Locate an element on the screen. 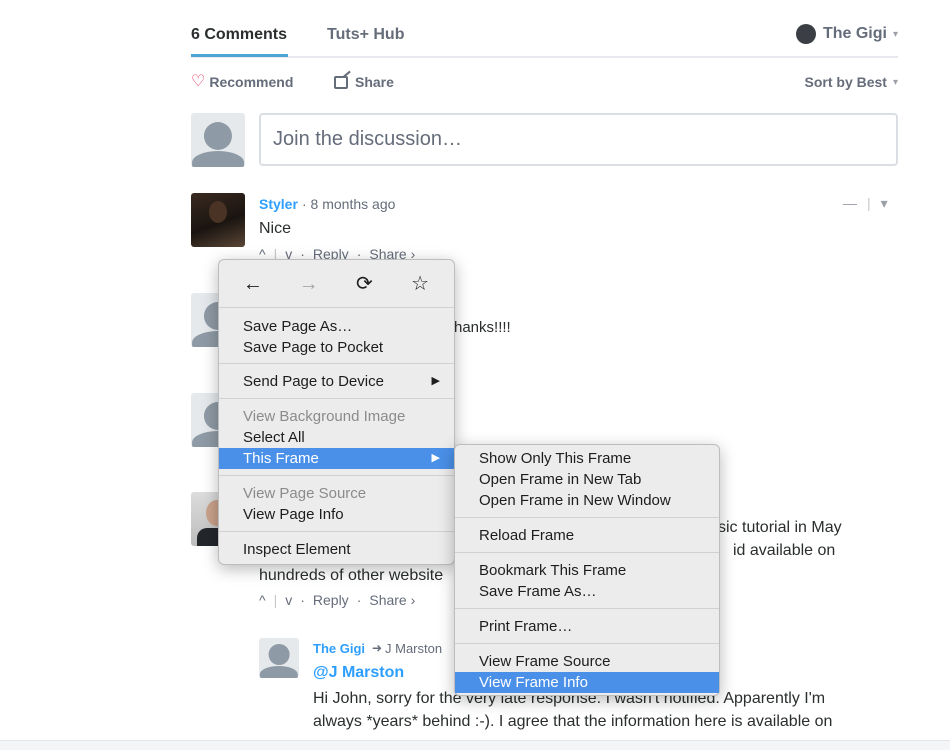 The height and width of the screenshot is (750, 950). heart-icon: ♡ is located at coordinates (198, 81).